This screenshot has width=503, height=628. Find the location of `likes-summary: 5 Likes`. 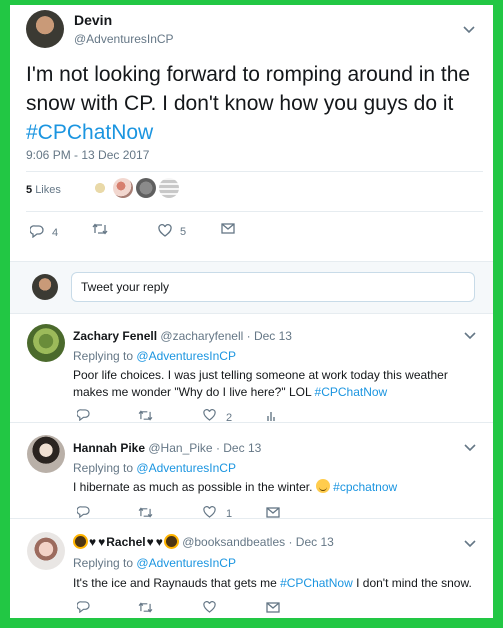

likes-summary: 5 Likes is located at coordinates (43, 190).